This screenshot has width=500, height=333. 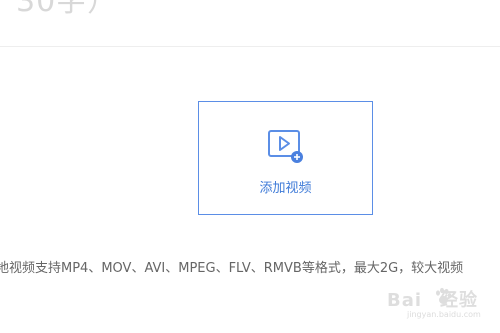 What do you see at coordinates (67, 9) in the screenshot?
I see `page-title-partial: 30字）` at bounding box center [67, 9].